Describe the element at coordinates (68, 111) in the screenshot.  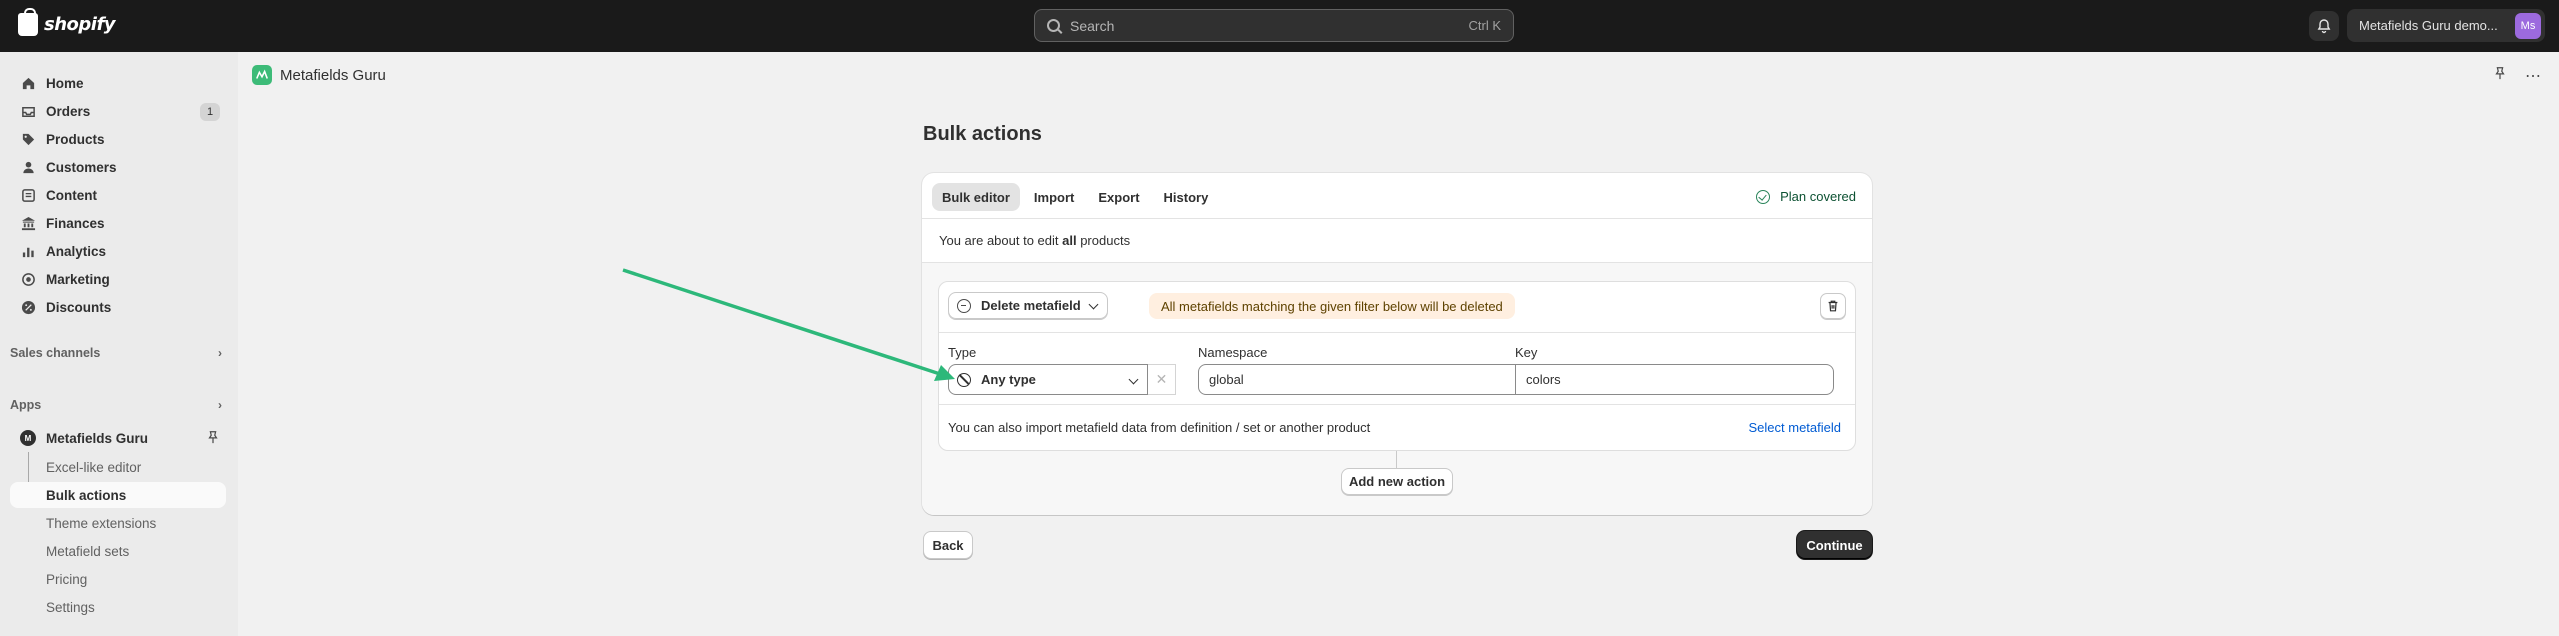
I see `sidebar-item-label: Orders` at that location.